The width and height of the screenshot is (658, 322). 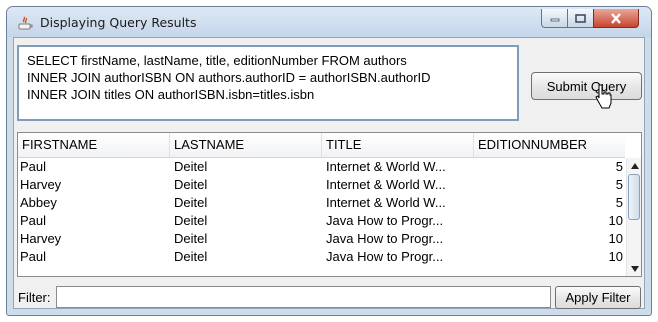 What do you see at coordinates (246, 145) in the screenshot?
I see `column-header-lastname: LASTNAME` at bounding box center [246, 145].